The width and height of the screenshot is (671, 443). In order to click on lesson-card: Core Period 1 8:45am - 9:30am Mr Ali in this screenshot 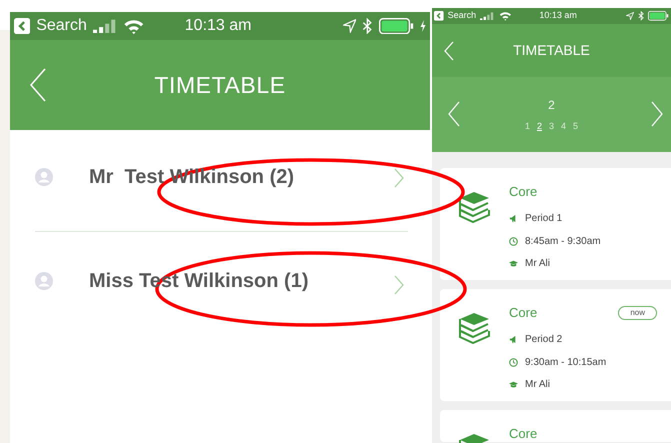, I will do `click(555, 224)`.